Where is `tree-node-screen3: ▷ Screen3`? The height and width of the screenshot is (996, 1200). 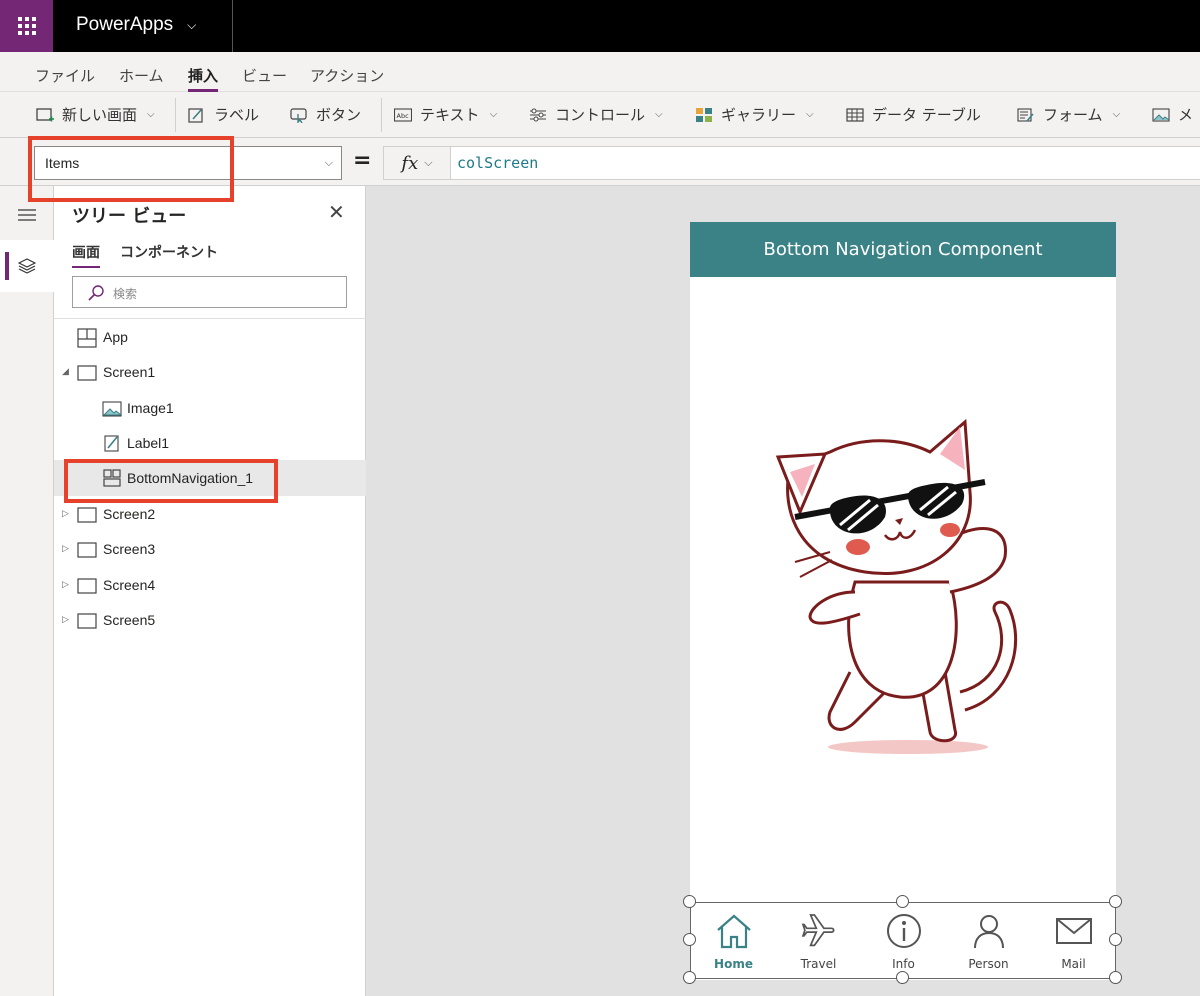
tree-node-screen3: ▷ Screen3 is located at coordinates (210, 549).